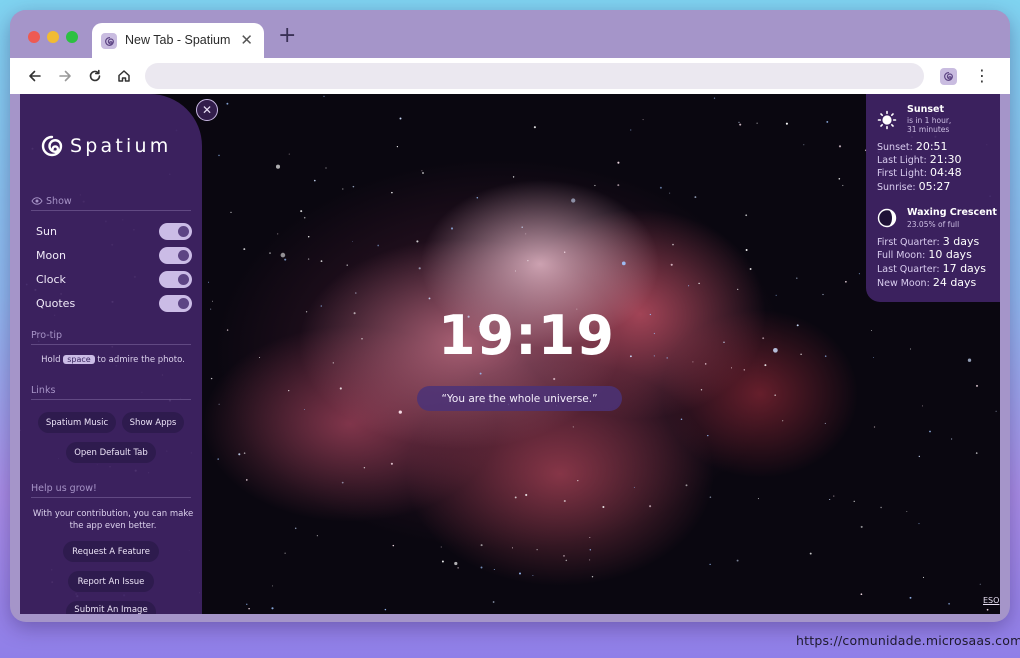  I want to click on reload-icon, so click(95, 76).